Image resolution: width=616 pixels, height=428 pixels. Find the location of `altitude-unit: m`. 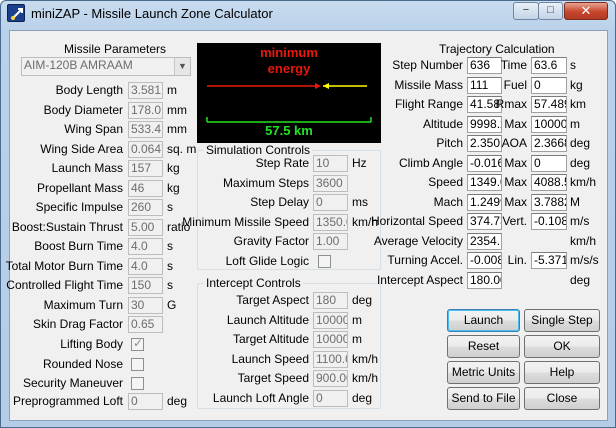

altitude-unit: m is located at coordinates (575, 124).